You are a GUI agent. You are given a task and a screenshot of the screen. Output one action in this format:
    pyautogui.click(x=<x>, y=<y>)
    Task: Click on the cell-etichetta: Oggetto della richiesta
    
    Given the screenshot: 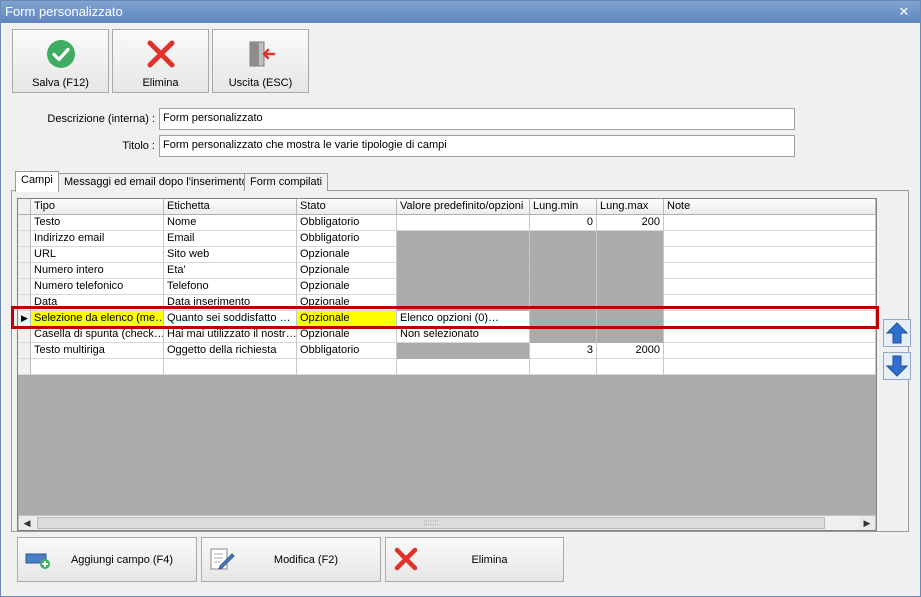 What is the action you would take?
    pyautogui.click(x=230, y=351)
    